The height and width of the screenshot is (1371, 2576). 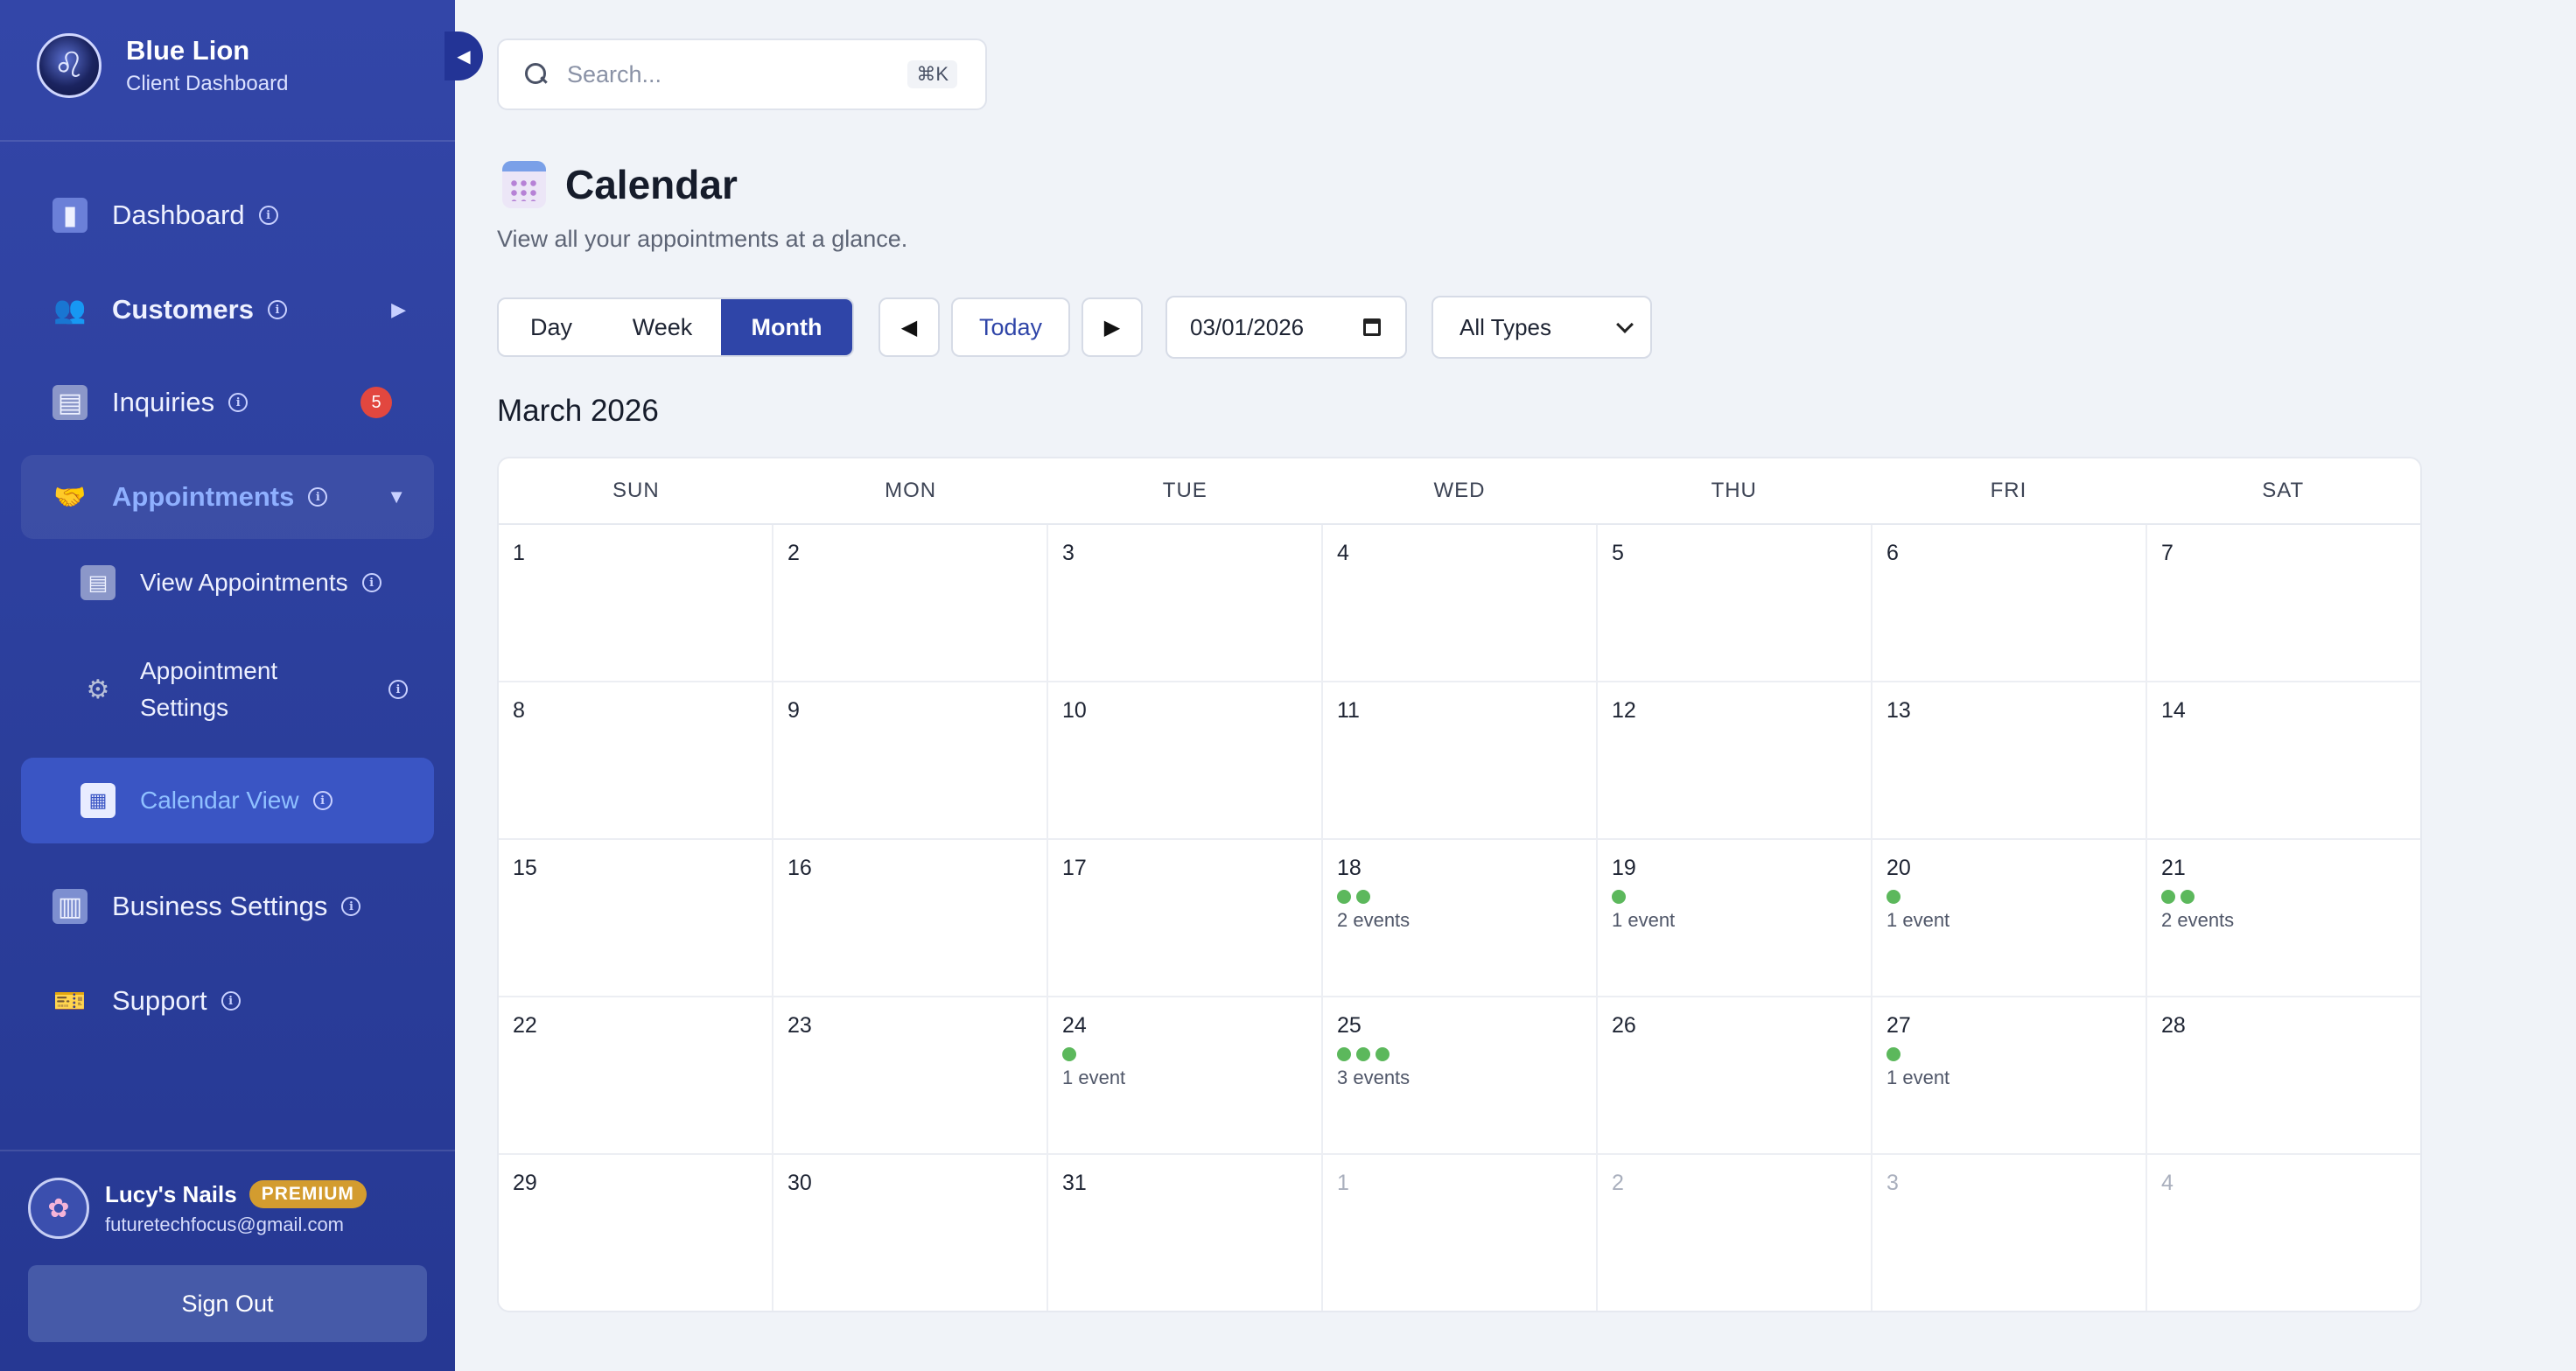 I want to click on sidebar-item-customers: 👥 Customers i ▶, so click(x=227, y=310).